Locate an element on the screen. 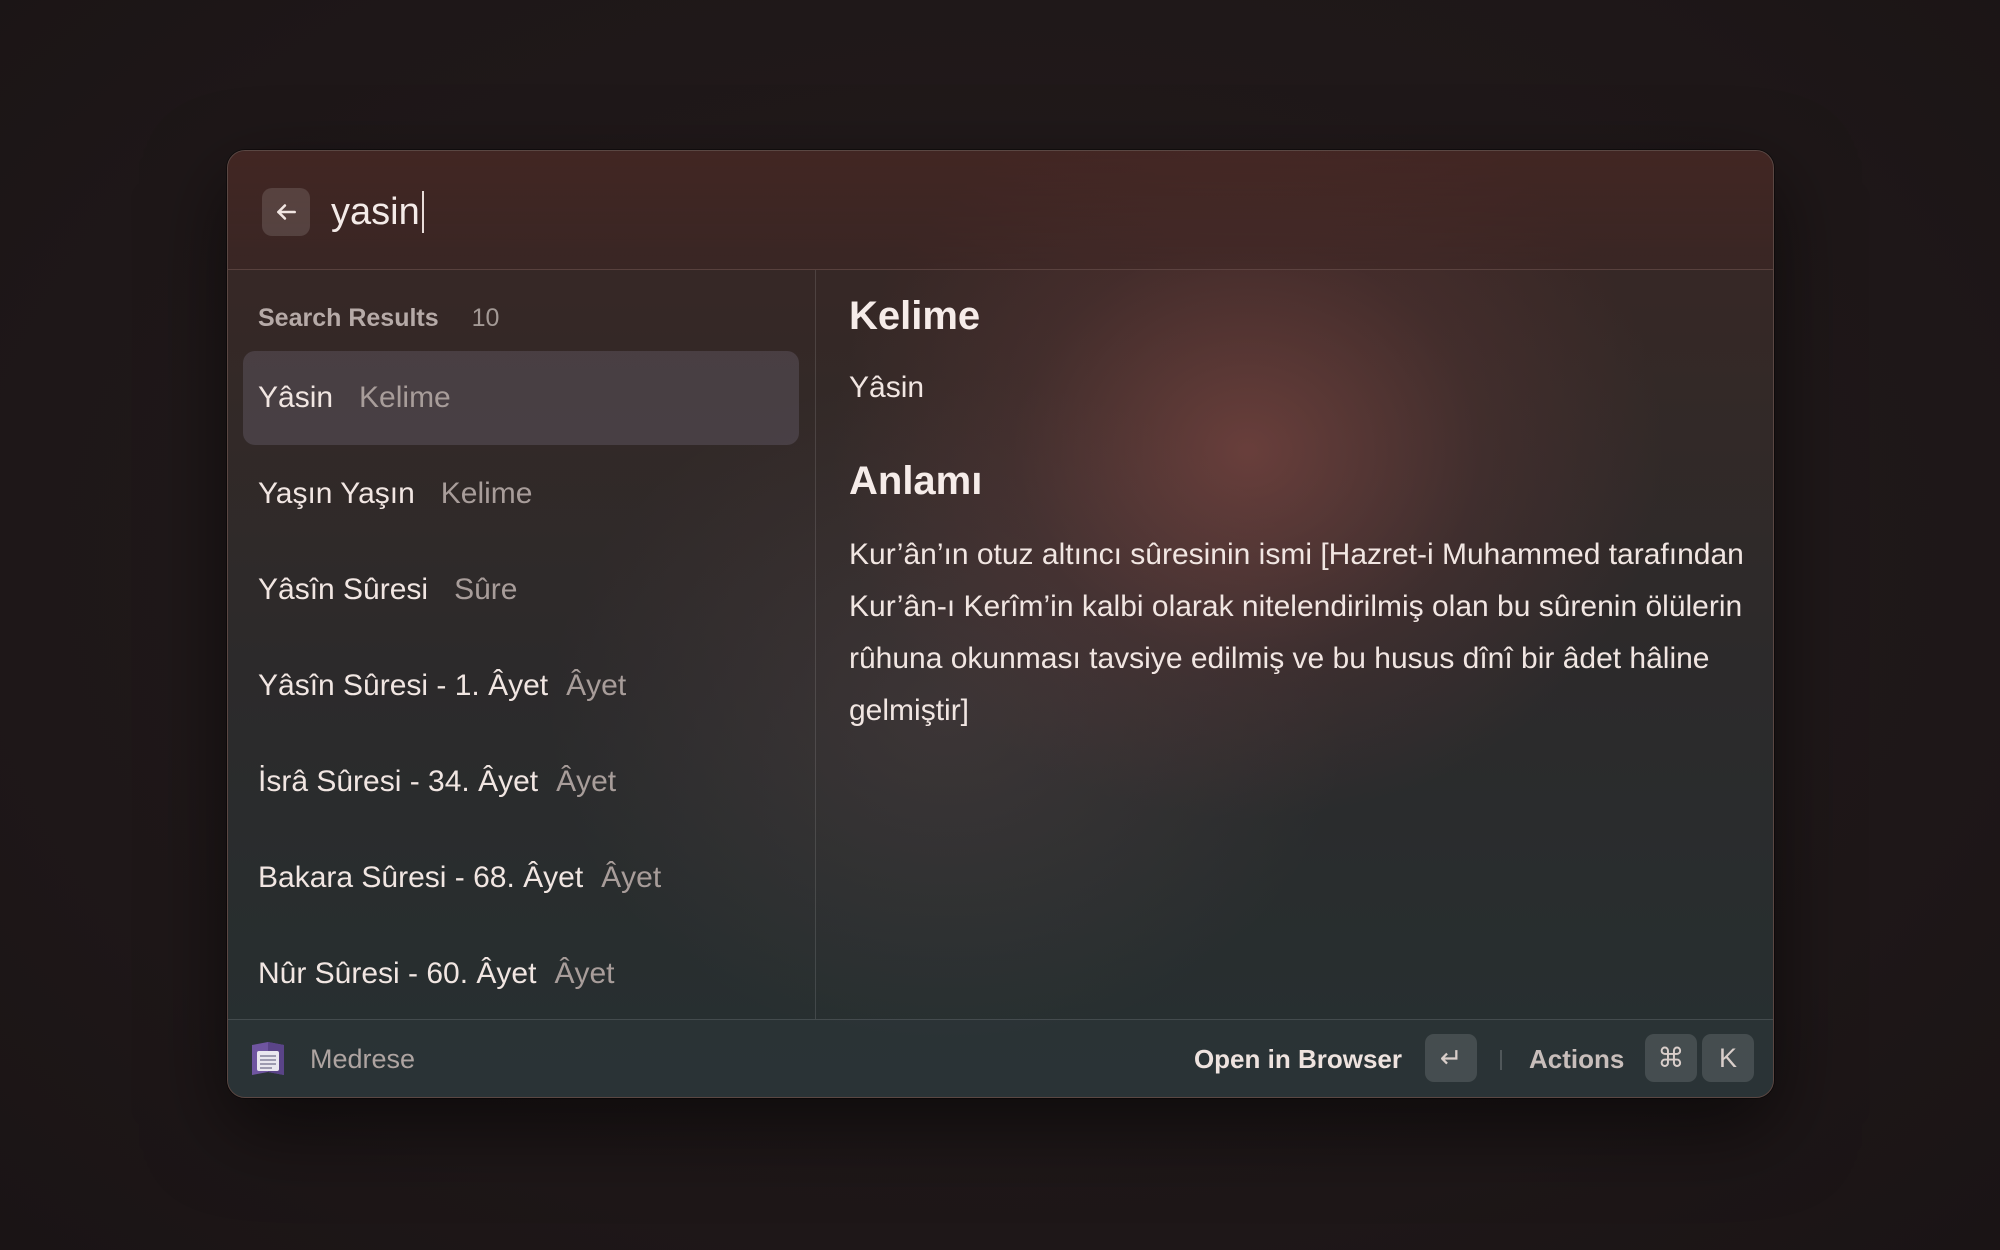 This screenshot has width=2000, height=1250. back-button is located at coordinates (286, 212).